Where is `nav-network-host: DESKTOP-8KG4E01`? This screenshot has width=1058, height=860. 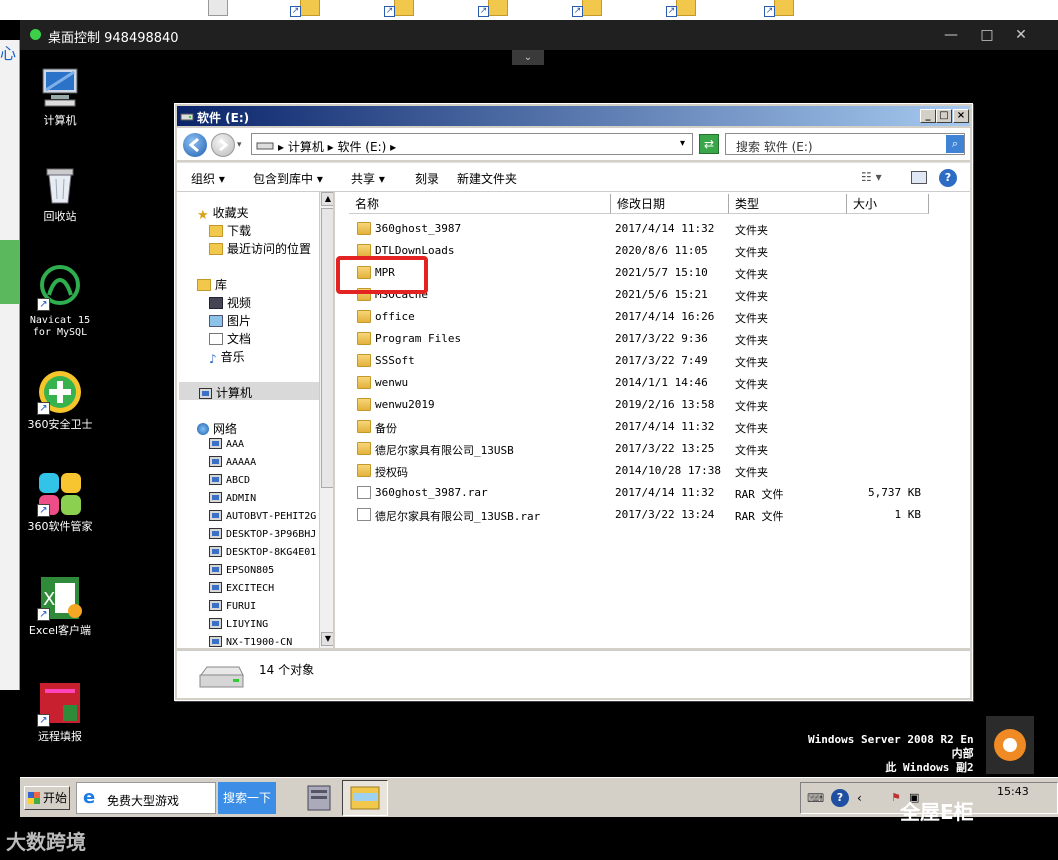 nav-network-host: DESKTOP-8KG4E01 is located at coordinates (262, 552).